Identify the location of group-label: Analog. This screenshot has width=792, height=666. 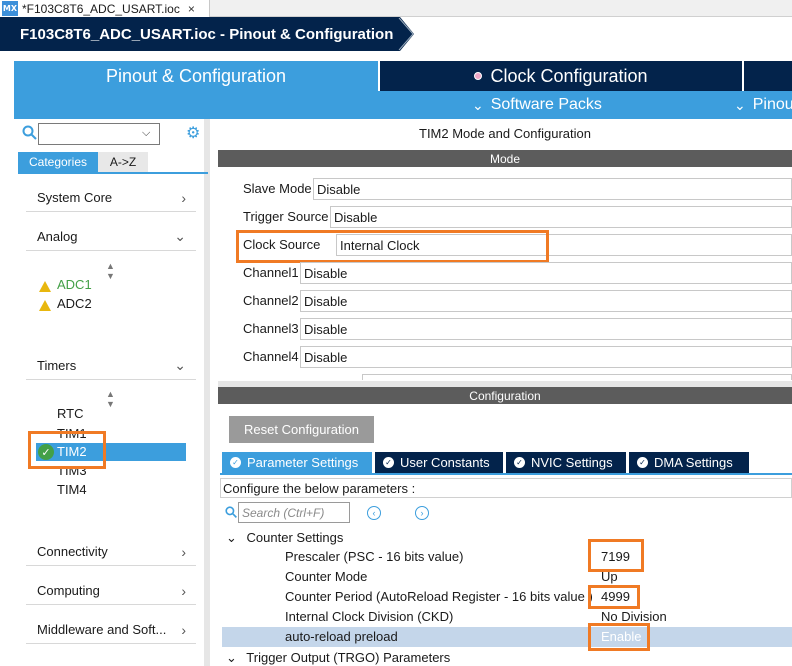
(57, 236).